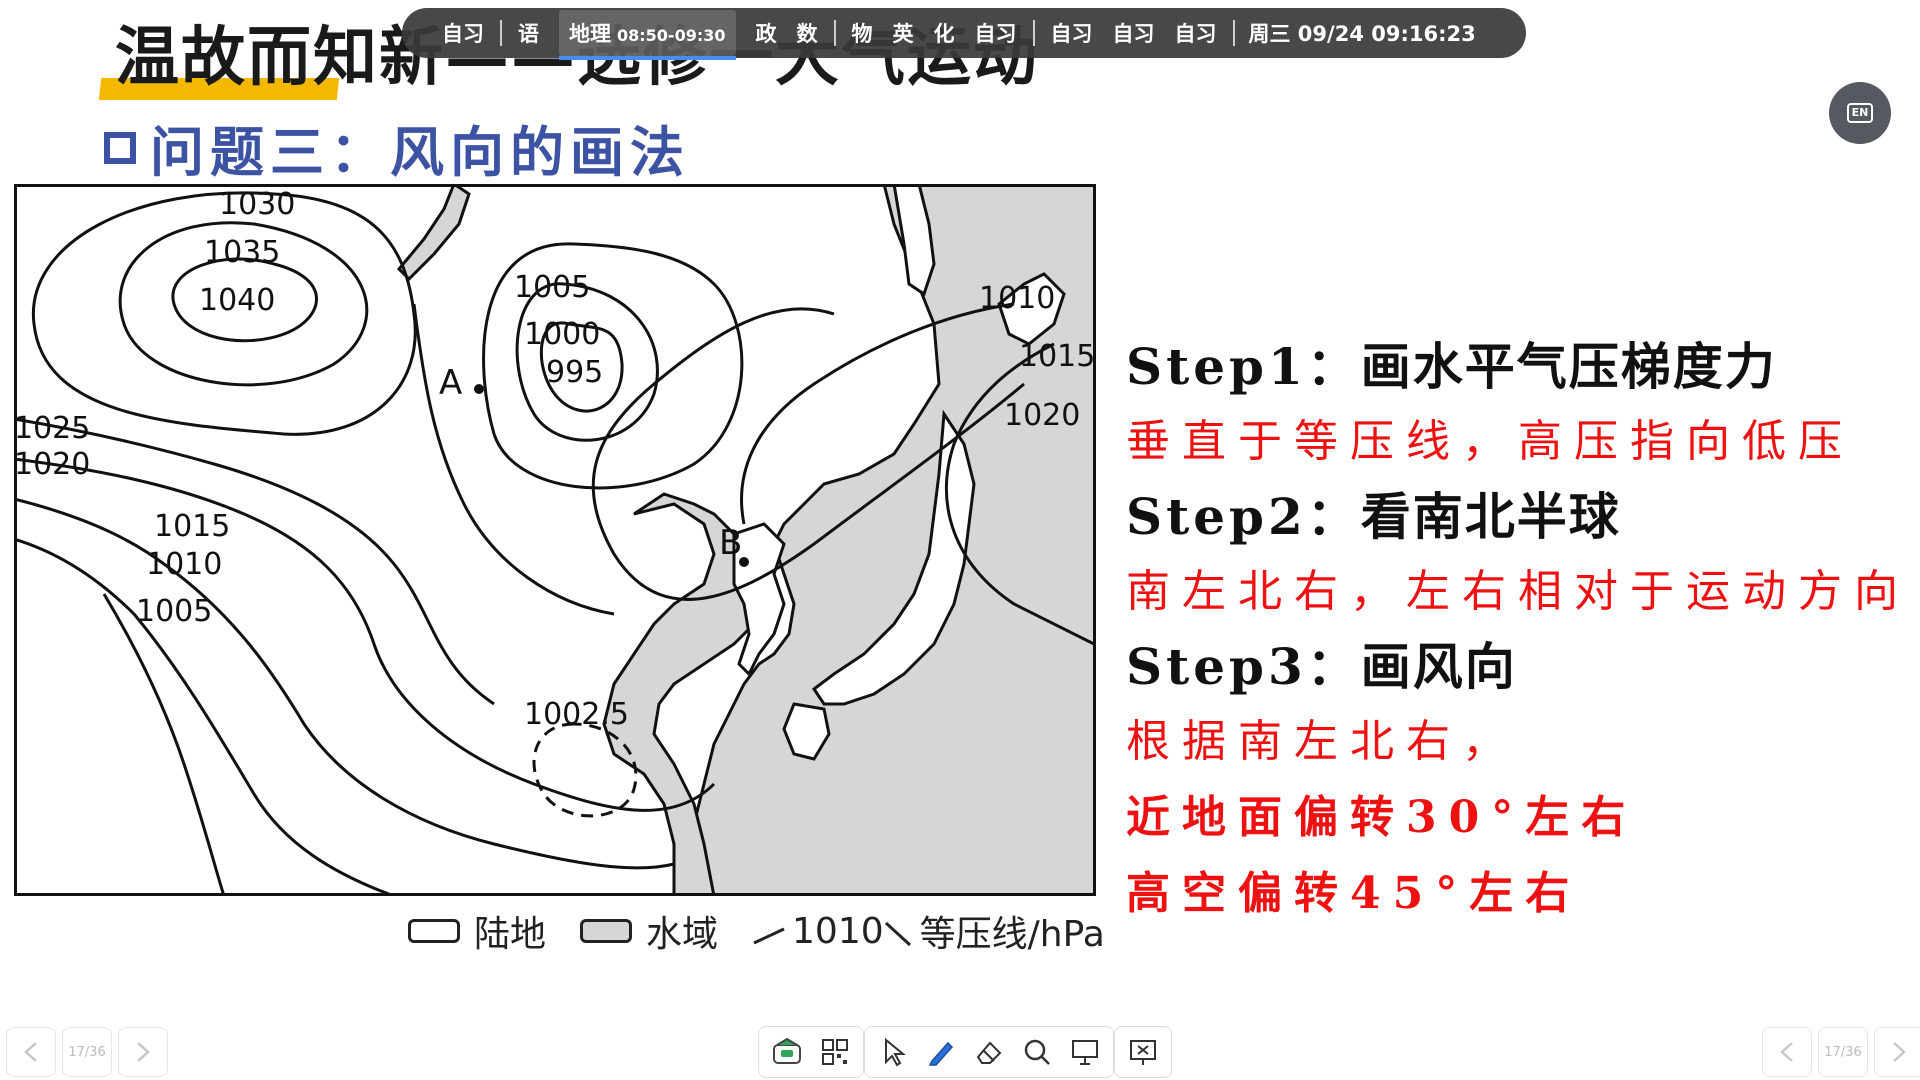  Describe the element at coordinates (807, 33) in the screenshot. I see `schedule-item: 数` at that location.